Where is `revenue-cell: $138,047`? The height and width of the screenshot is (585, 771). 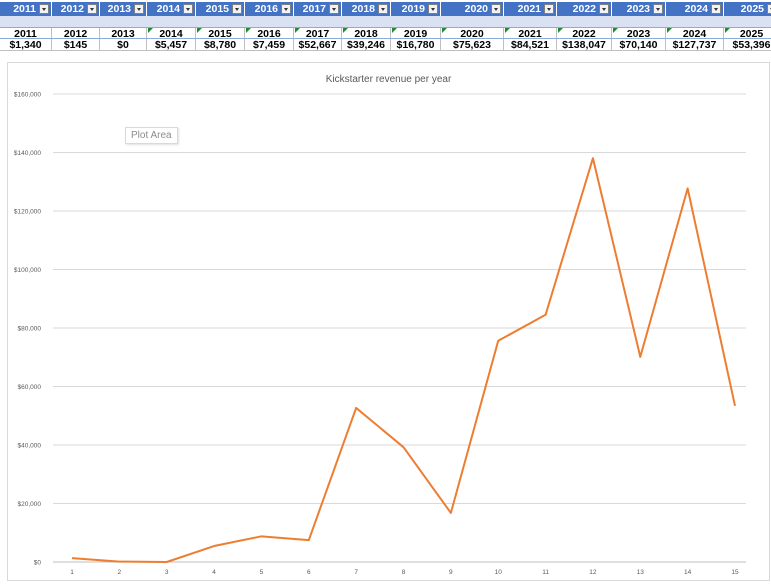 revenue-cell: $138,047 is located at coordinates (584, 44).